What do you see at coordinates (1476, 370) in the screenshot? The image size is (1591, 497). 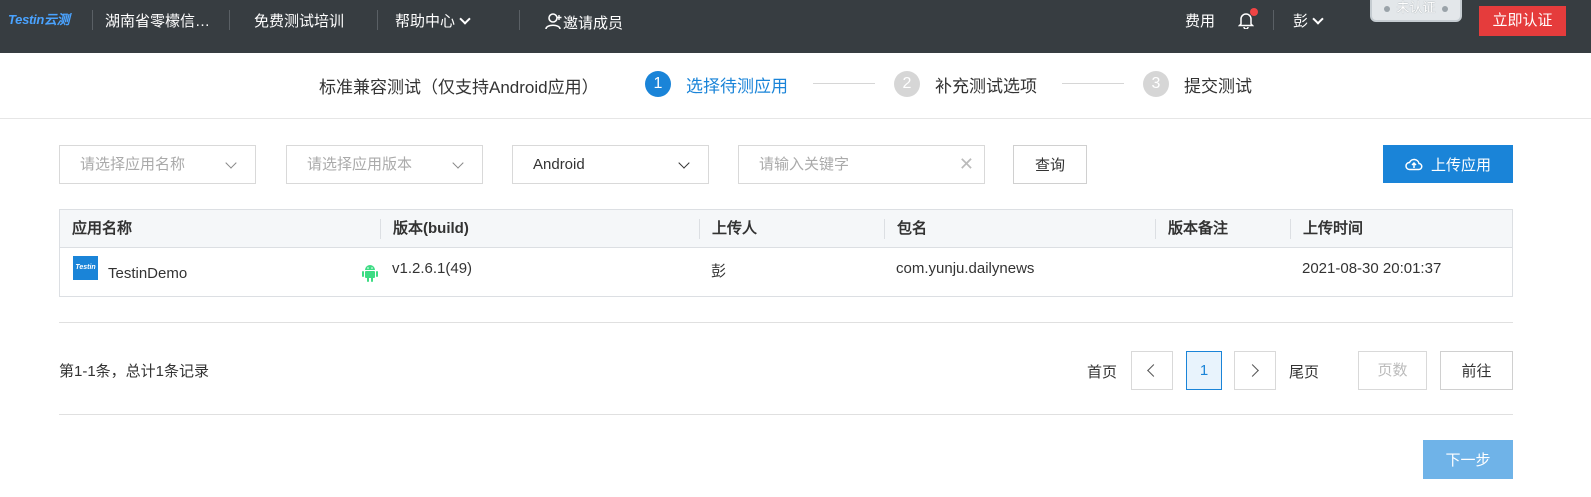 I see `goto-page-button: 前往` at bounding box center [1476, 370].